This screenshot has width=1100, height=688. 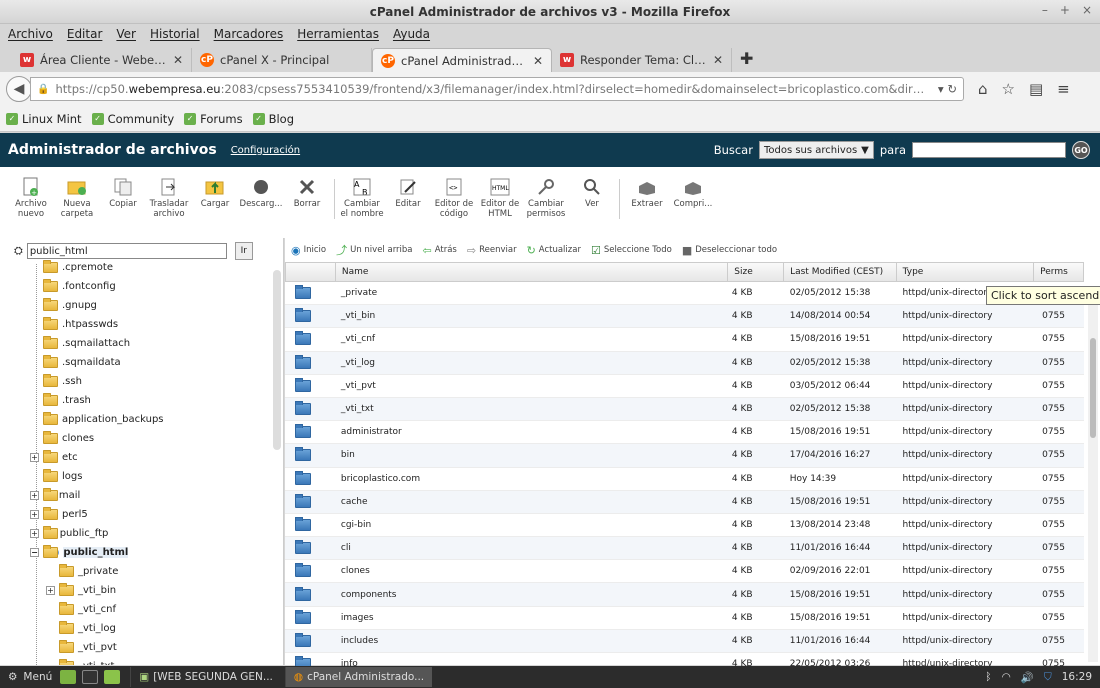 What do you see at coordinates (126, 251) in the screenshot?
I see `tree-path-input: public_html` at bounding box center [126, 251].